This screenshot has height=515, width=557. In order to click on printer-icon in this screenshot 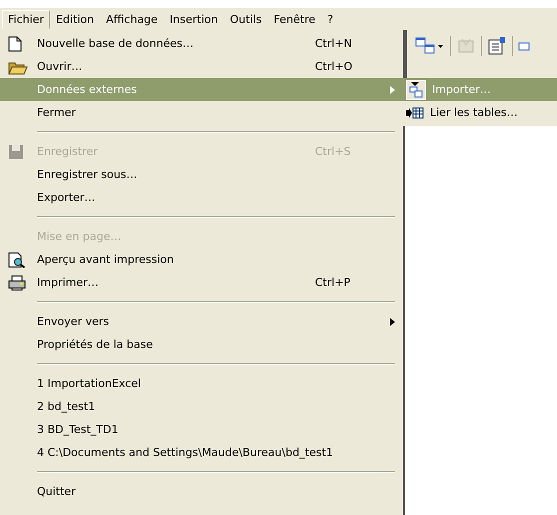, I will do `click(17, 282)`.